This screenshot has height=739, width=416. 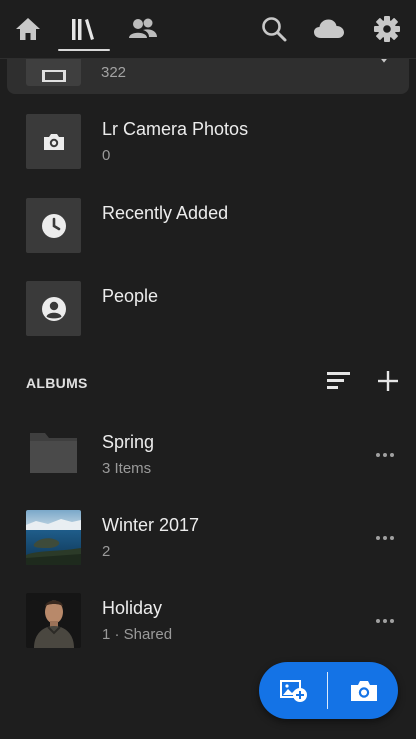 What do you see at coordinates (53, 308) in the screenshot?
I see `person-icon` at bounding box center [53, 308].